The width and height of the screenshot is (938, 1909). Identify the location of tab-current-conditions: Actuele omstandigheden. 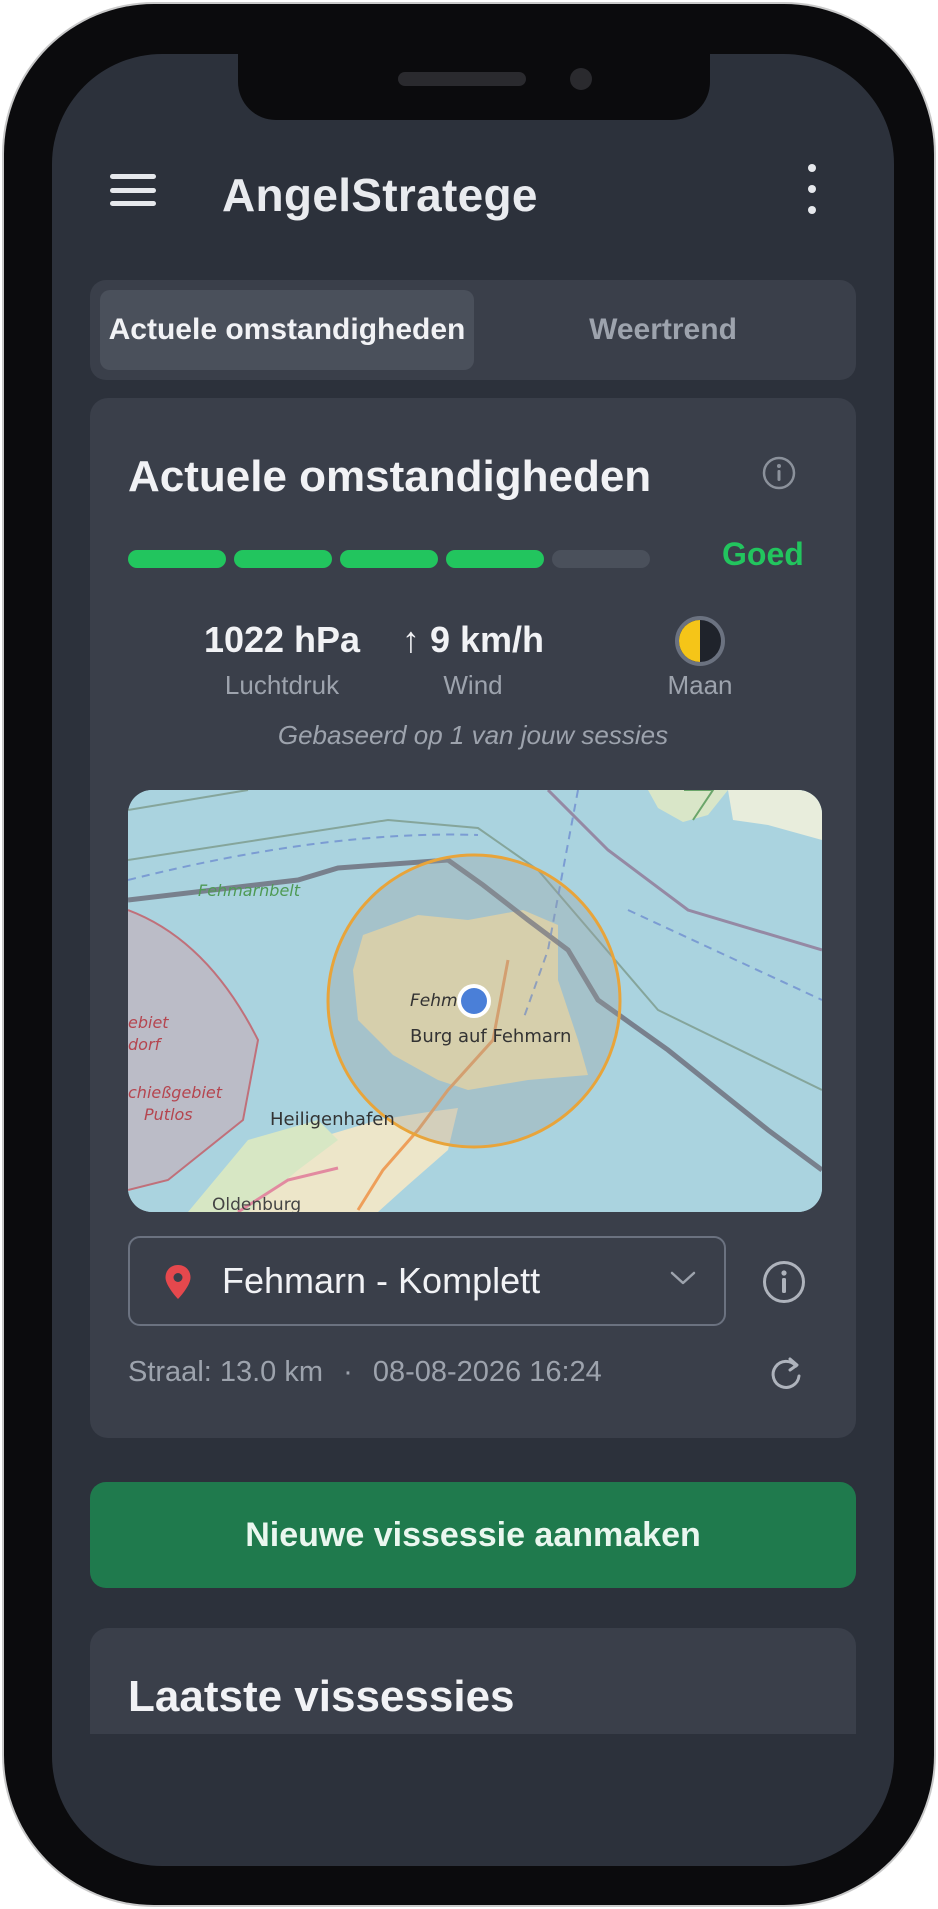
(287, 330).